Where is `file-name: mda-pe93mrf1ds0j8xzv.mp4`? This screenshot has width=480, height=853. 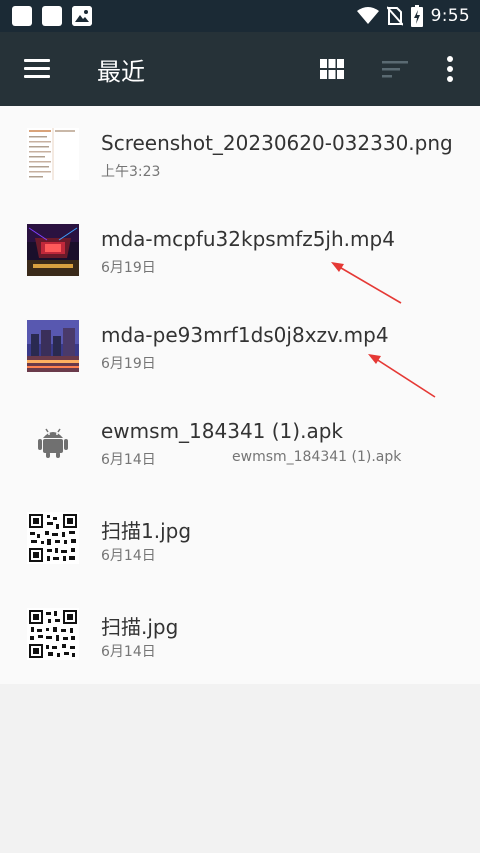
file-name: mda-pe93mrf1ds0j8xzv.mp4 is located at coordinates (245, 335).